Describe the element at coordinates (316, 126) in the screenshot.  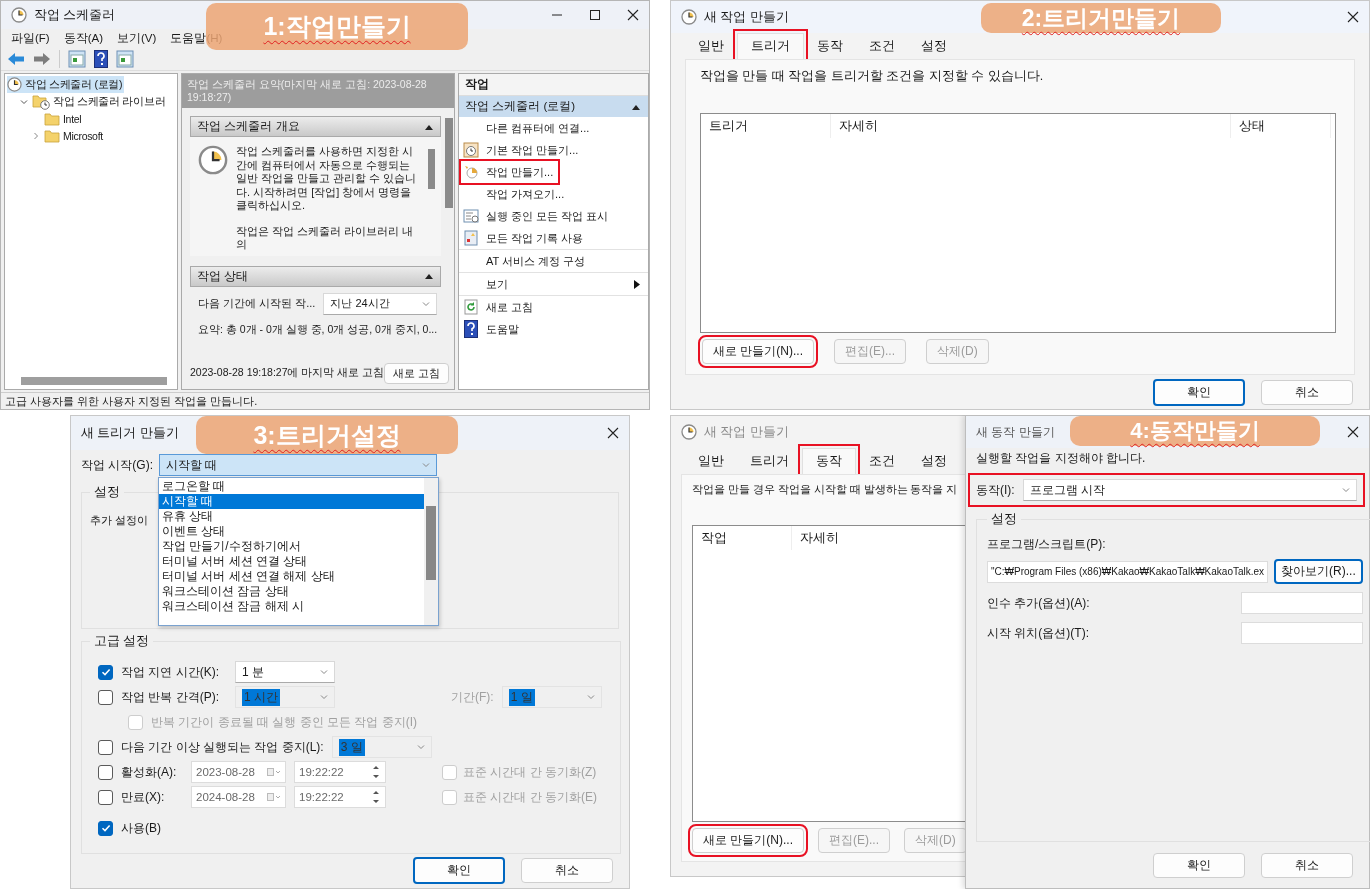
I see `section-header: 작업 스케줄러 개요` at that location.